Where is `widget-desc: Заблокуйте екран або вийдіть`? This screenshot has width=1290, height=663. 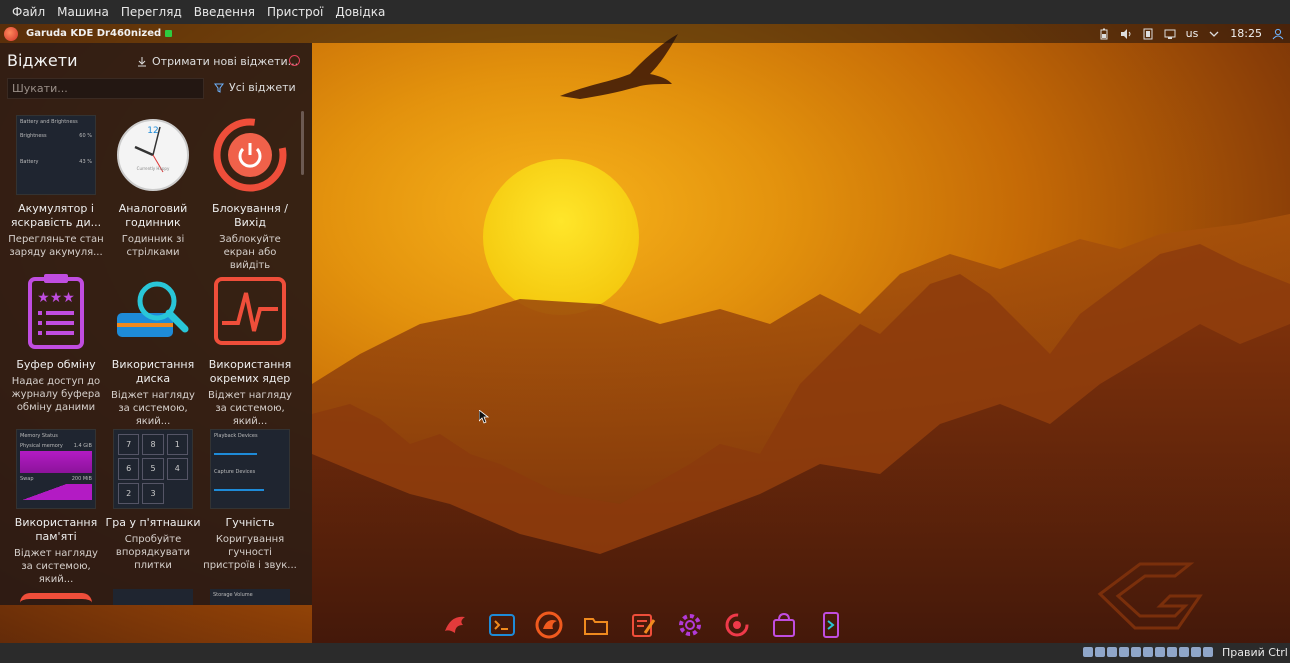
widget-desc: Заблокуйте екран або вийдіть is located at coordinates (250, 252).